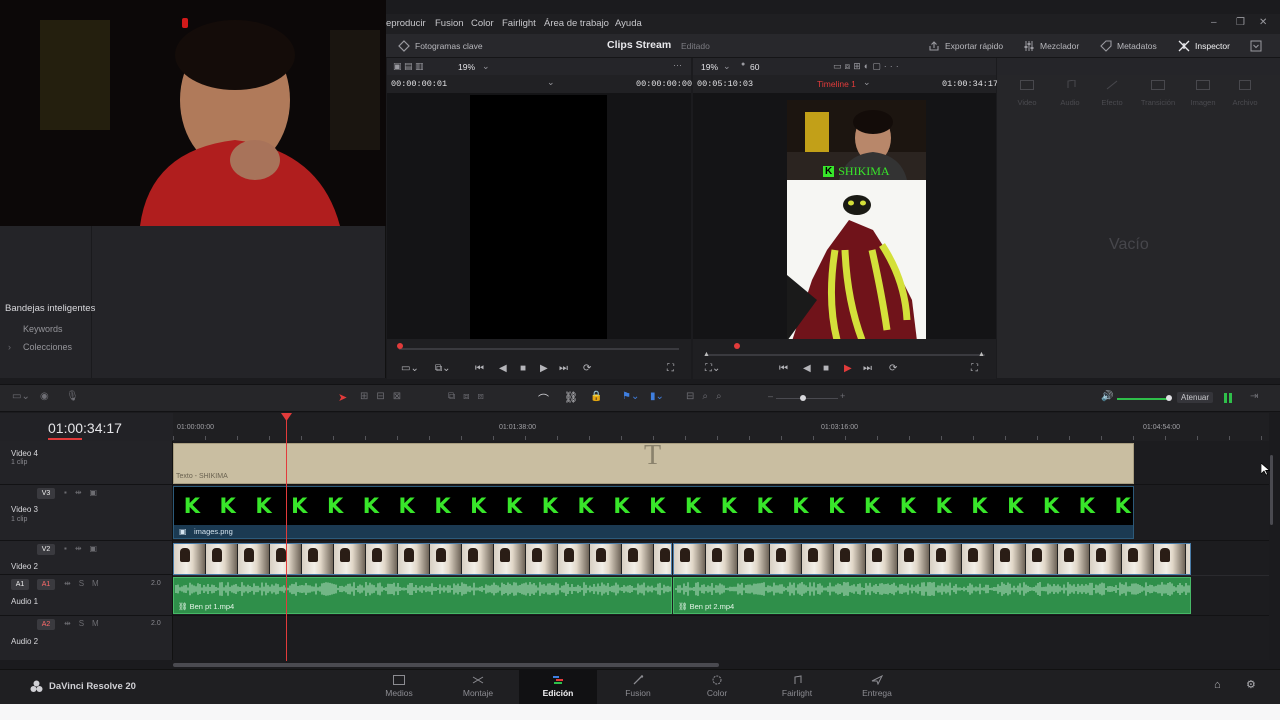  I want to click on solo-button: S, so click(81, 583).